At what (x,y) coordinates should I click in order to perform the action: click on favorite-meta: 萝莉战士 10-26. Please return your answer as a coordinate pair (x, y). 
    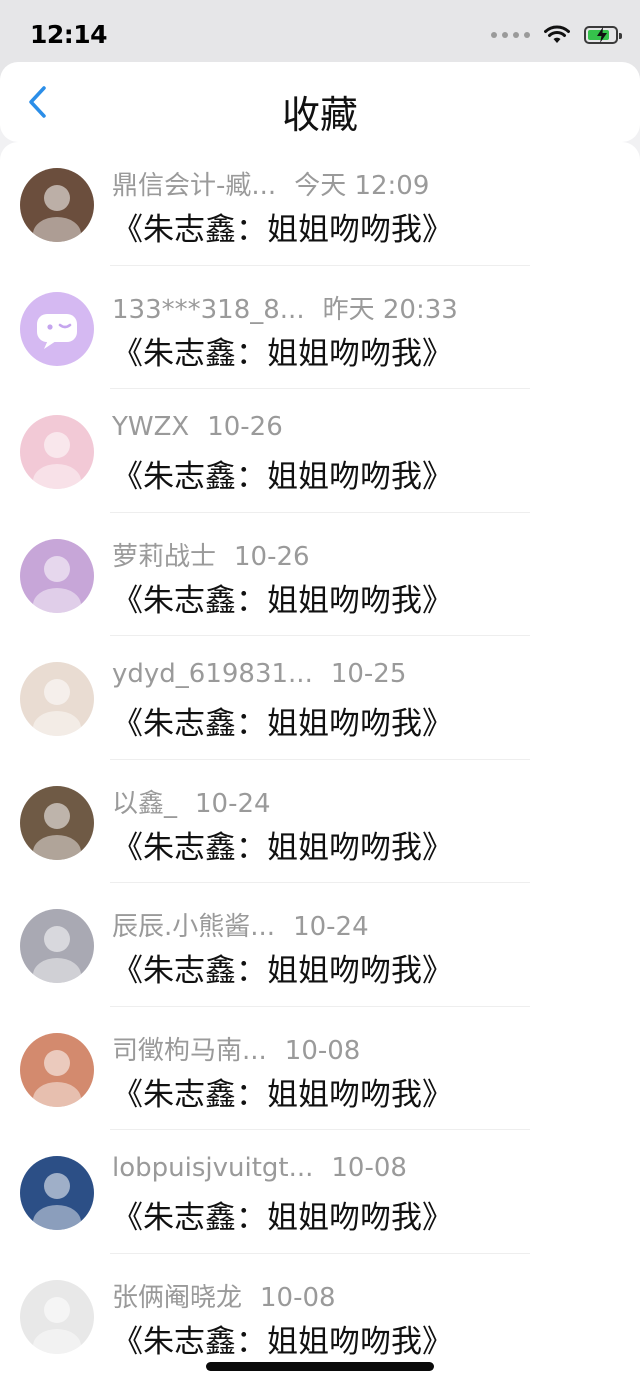
    Looking at the image, I should click on (211, 554).